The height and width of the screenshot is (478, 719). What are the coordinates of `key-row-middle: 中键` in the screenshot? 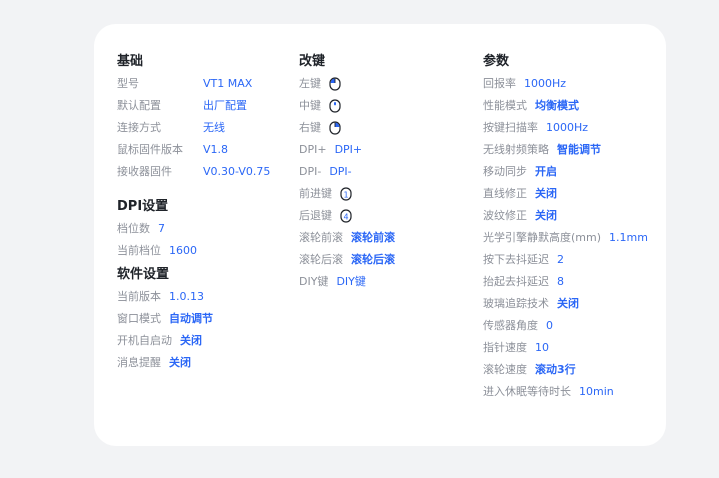 It's located at (320, 106).